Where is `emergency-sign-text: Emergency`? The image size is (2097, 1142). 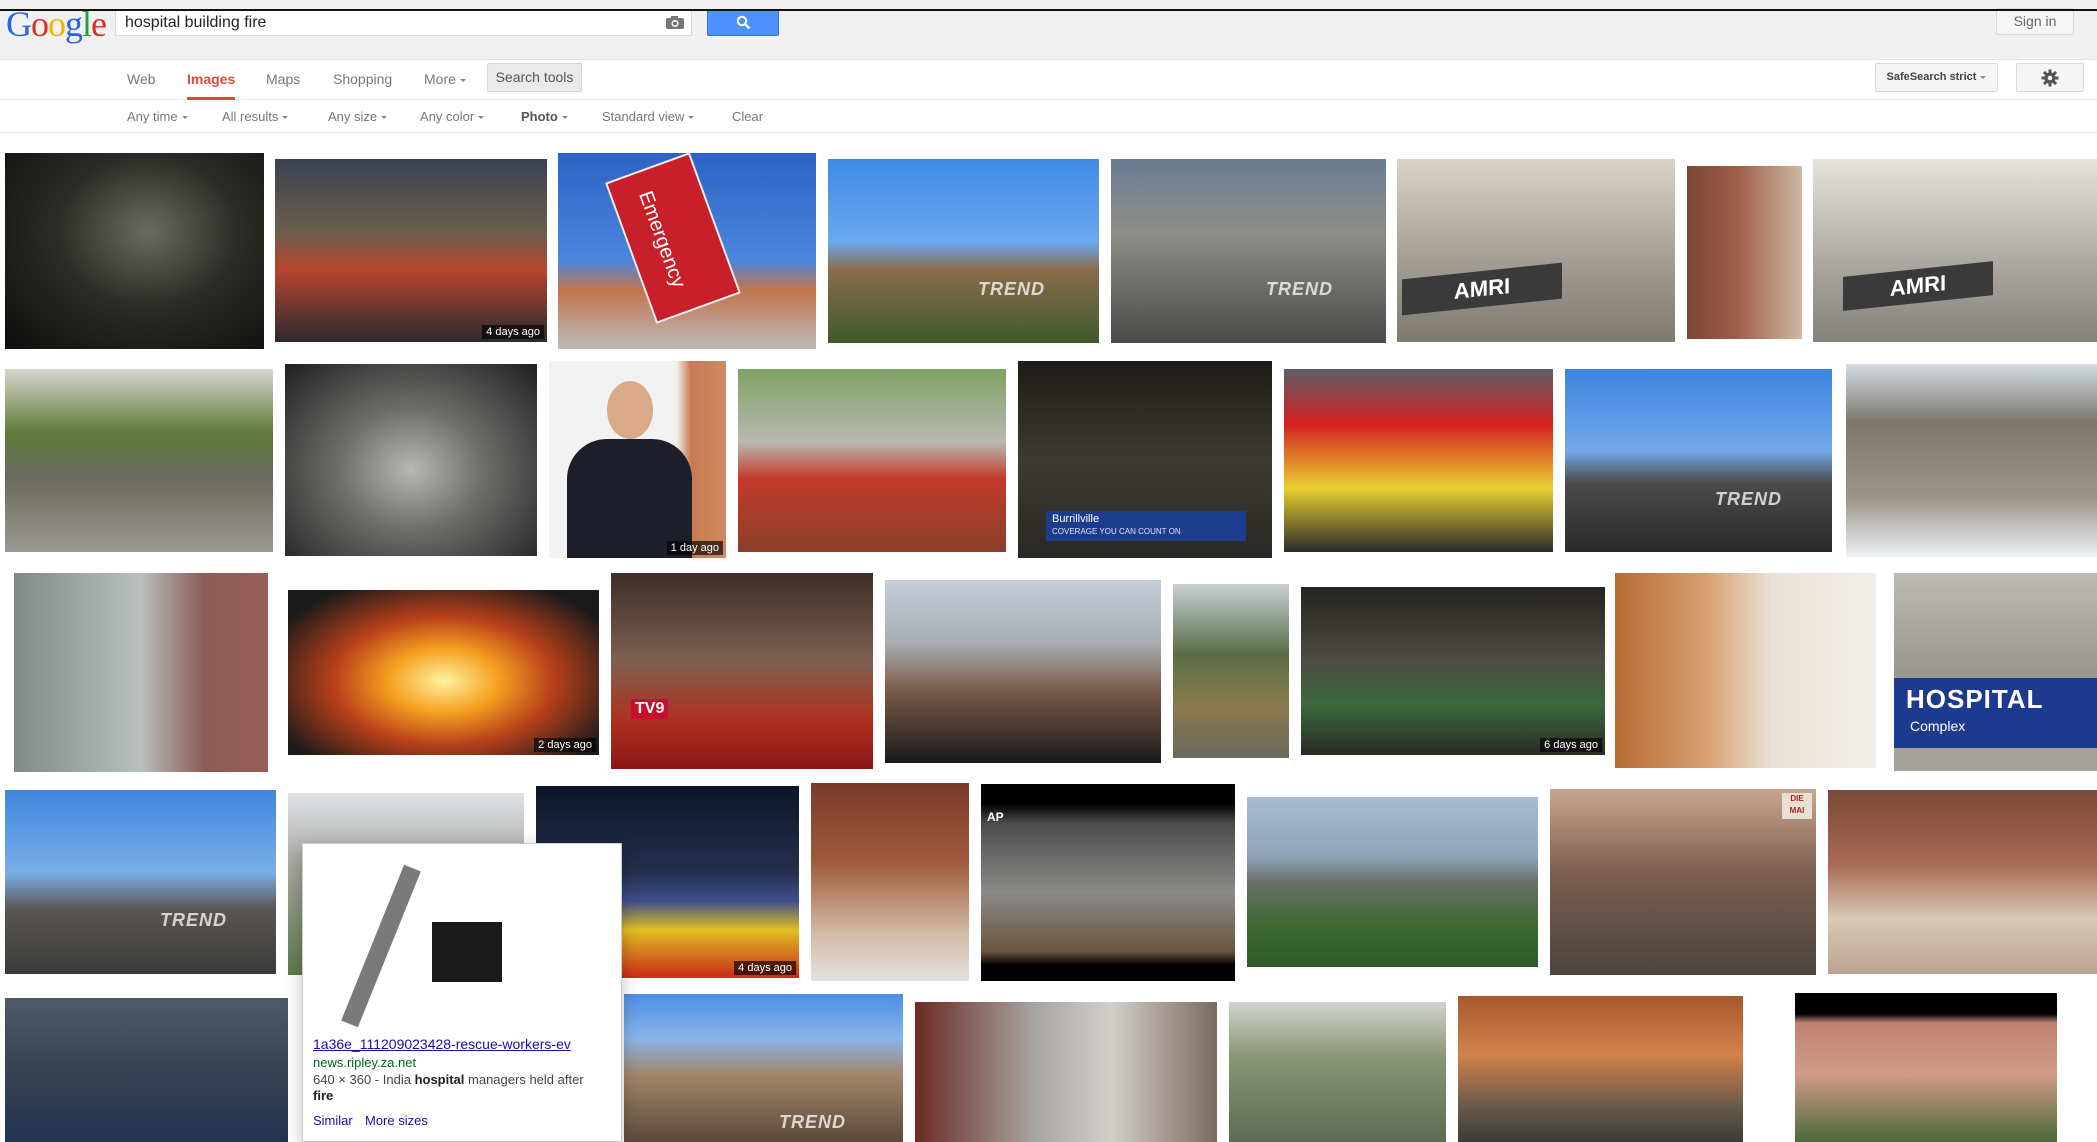
emergency-sign-text: Emergency is located at coordinates (662, 239).